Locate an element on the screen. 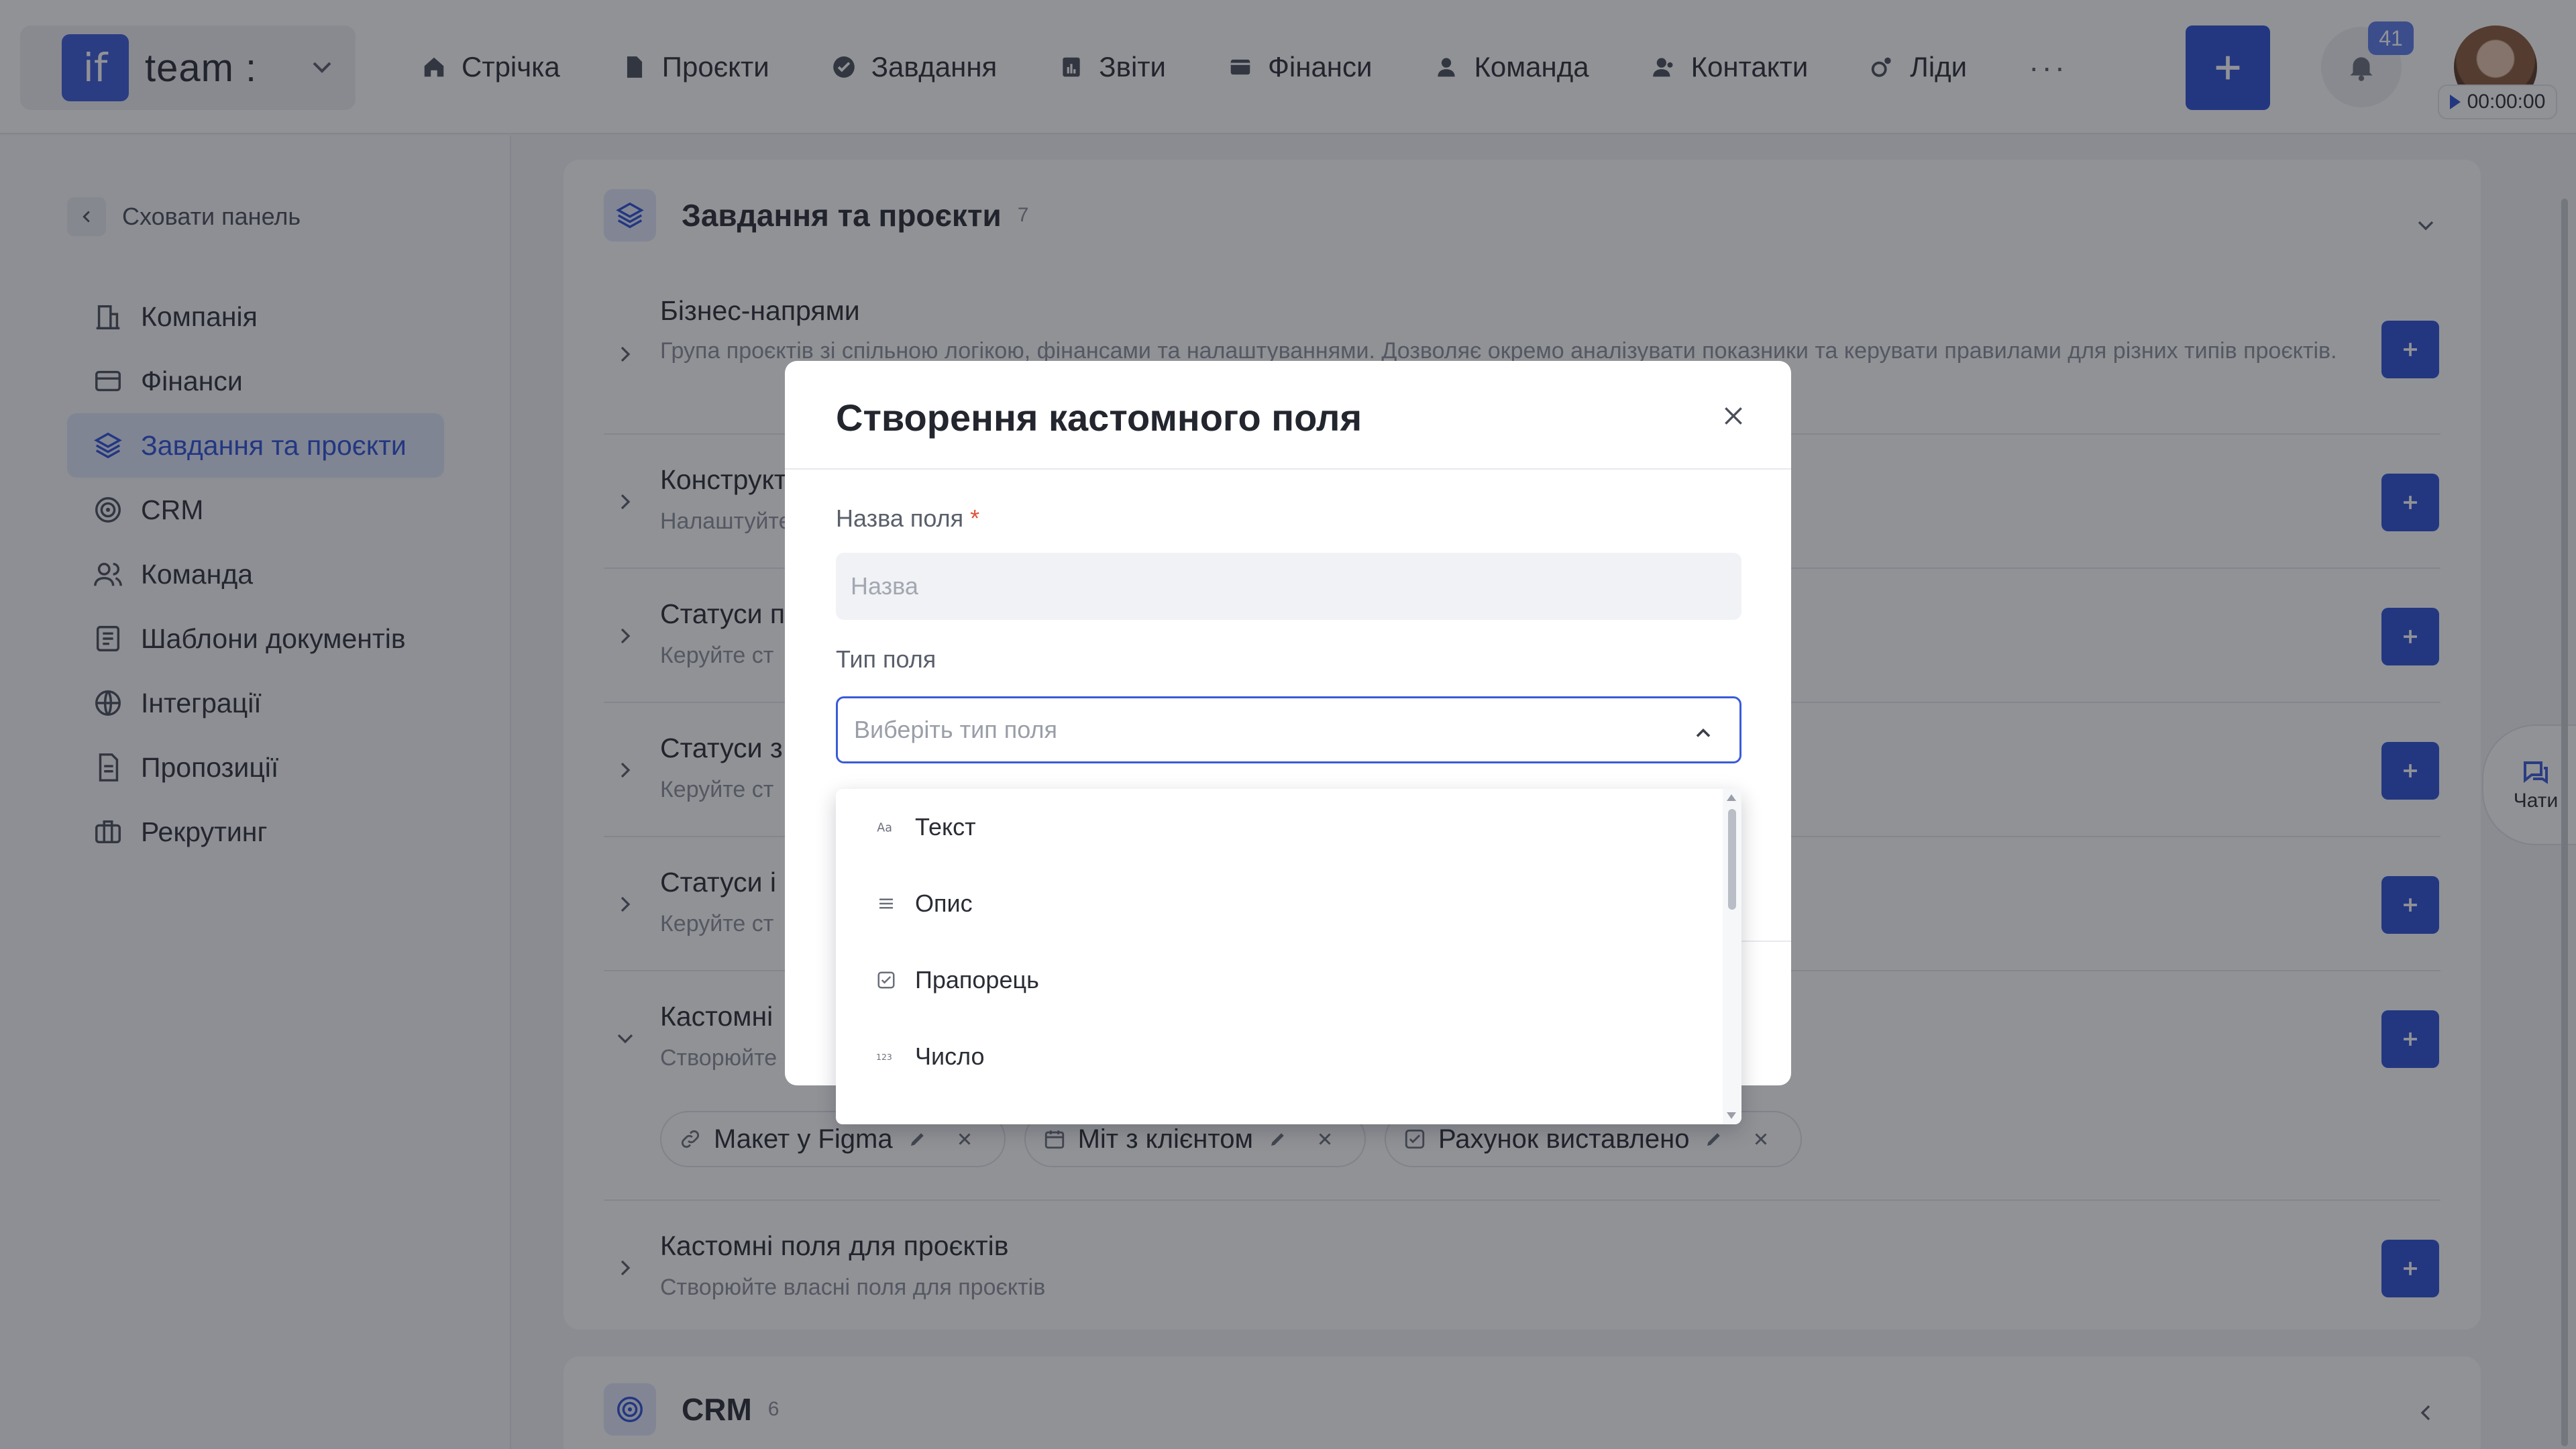 Image resolution: width=2576 pixels, height=1449 pixels. option-text: Aa Текст is located at coordinates (1288, 827).